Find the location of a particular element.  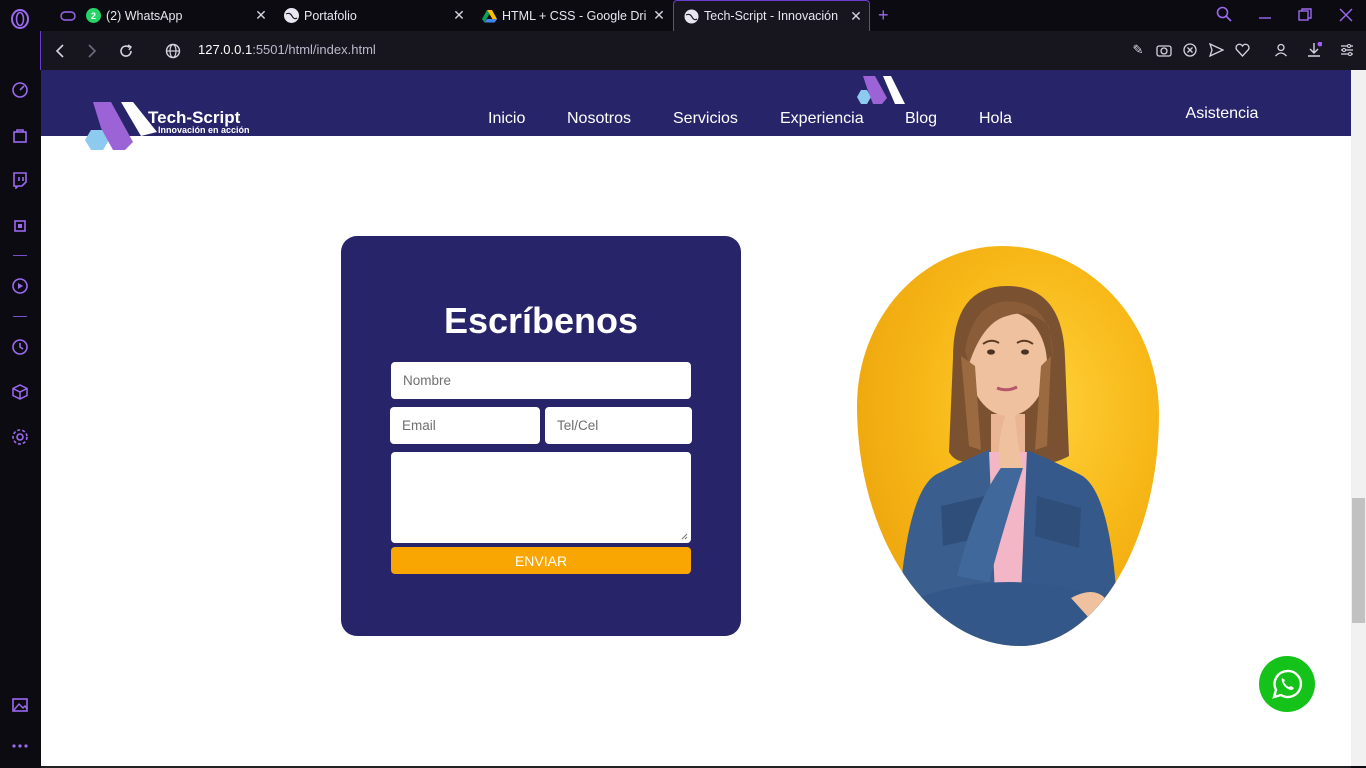

email-placeholder: Email is located at coordinates (419, 425).